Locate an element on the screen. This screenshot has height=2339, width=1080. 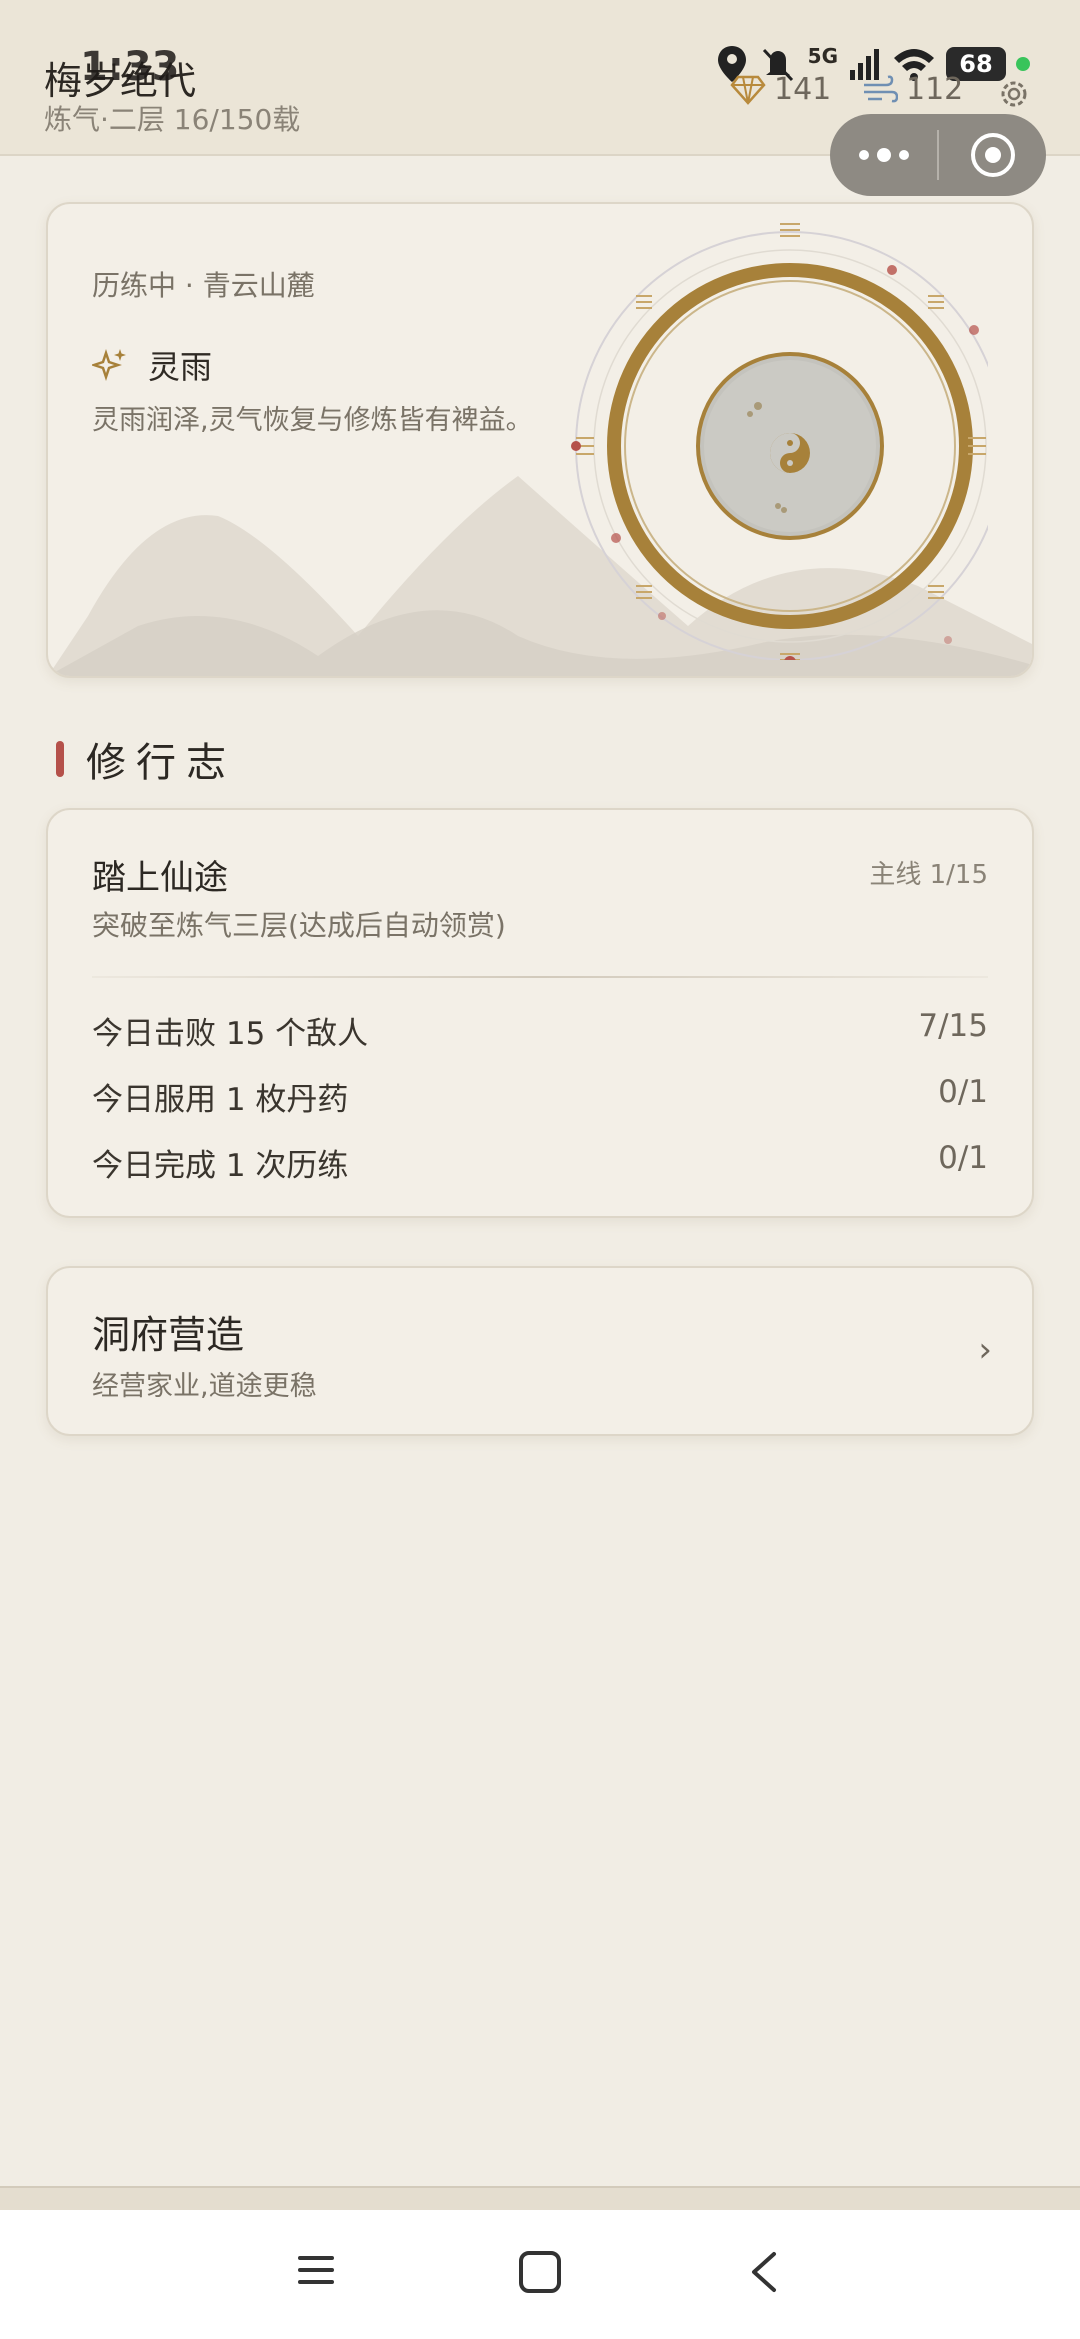
spirit-counter: 112 is located at coordinates (912, 89).